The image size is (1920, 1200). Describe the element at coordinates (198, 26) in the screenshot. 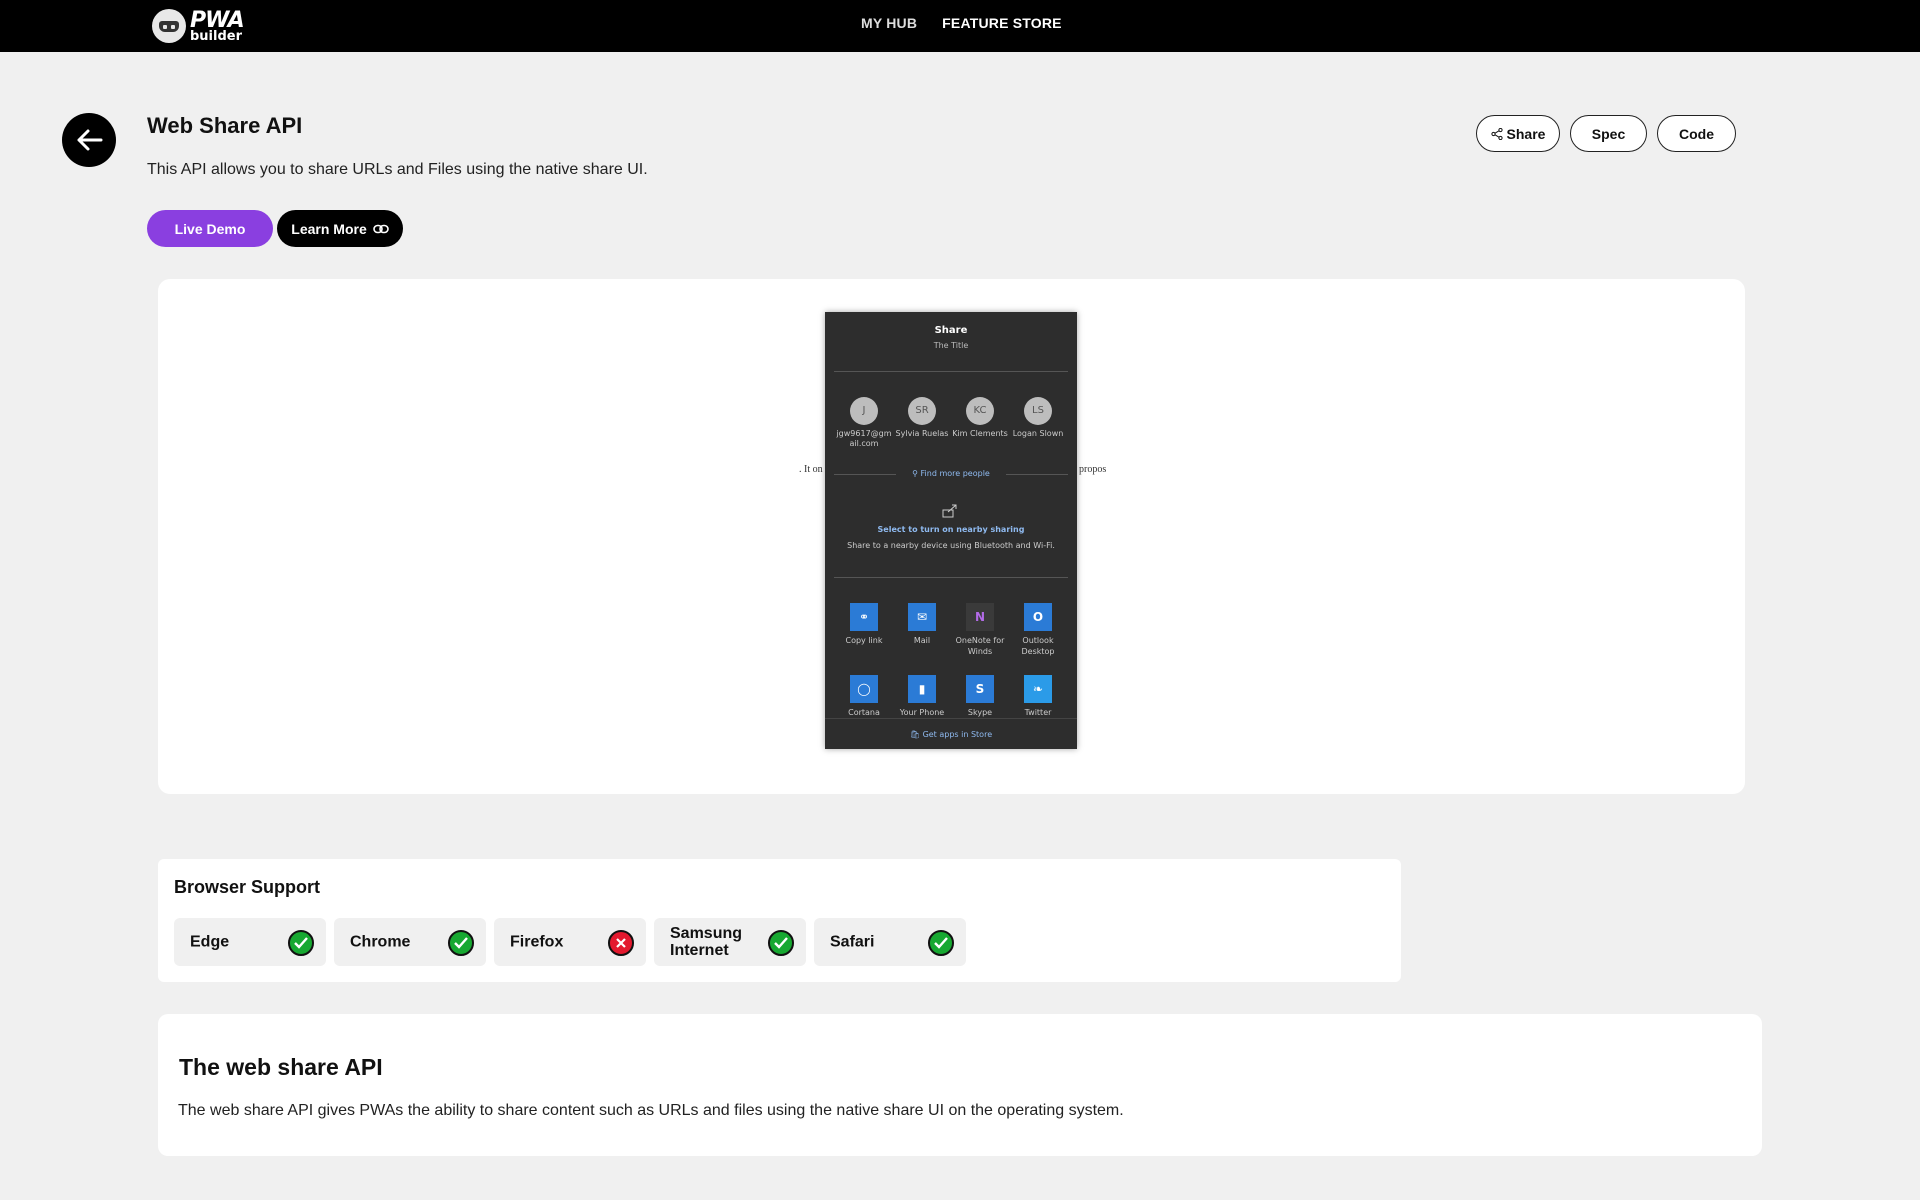

I see `pwa-builder-logo: PWA builder` at that location.